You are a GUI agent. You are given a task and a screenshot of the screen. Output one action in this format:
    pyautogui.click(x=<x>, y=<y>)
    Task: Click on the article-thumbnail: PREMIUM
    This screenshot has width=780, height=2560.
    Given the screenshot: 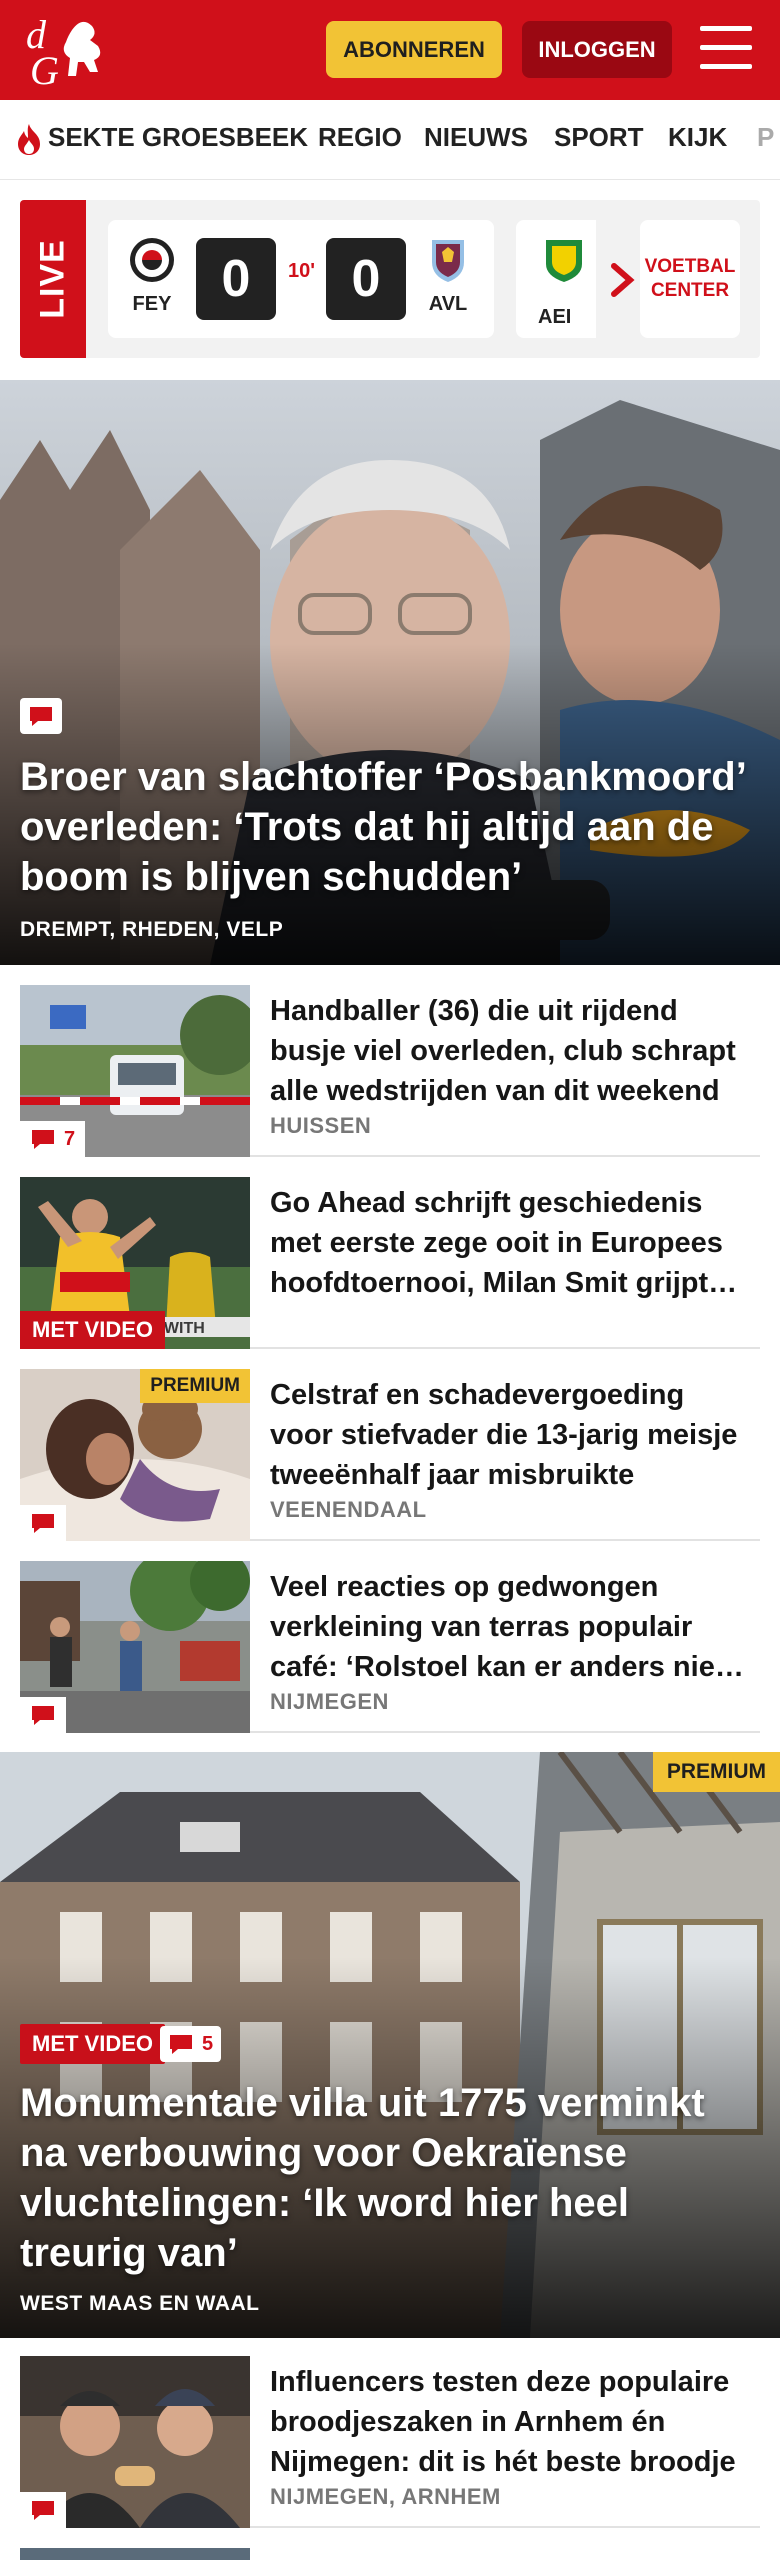 What is the action you would take?
    pyautogui.click(x=135, y=1455)
    